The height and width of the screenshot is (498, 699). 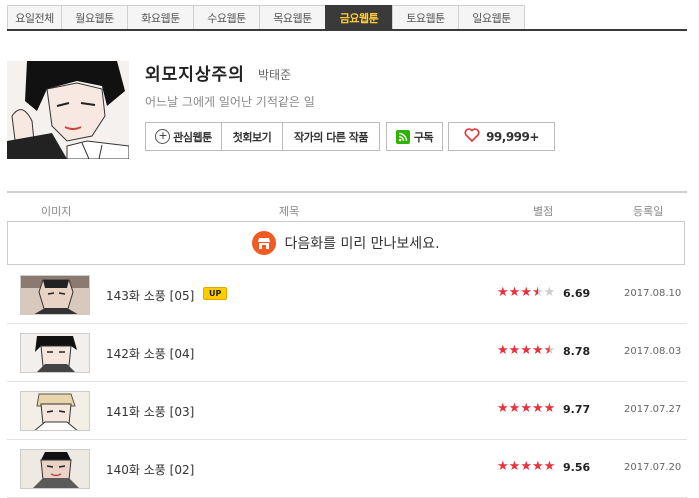 I want to click on favorite-label: 관심웹툰, so click(x=192, y=137).